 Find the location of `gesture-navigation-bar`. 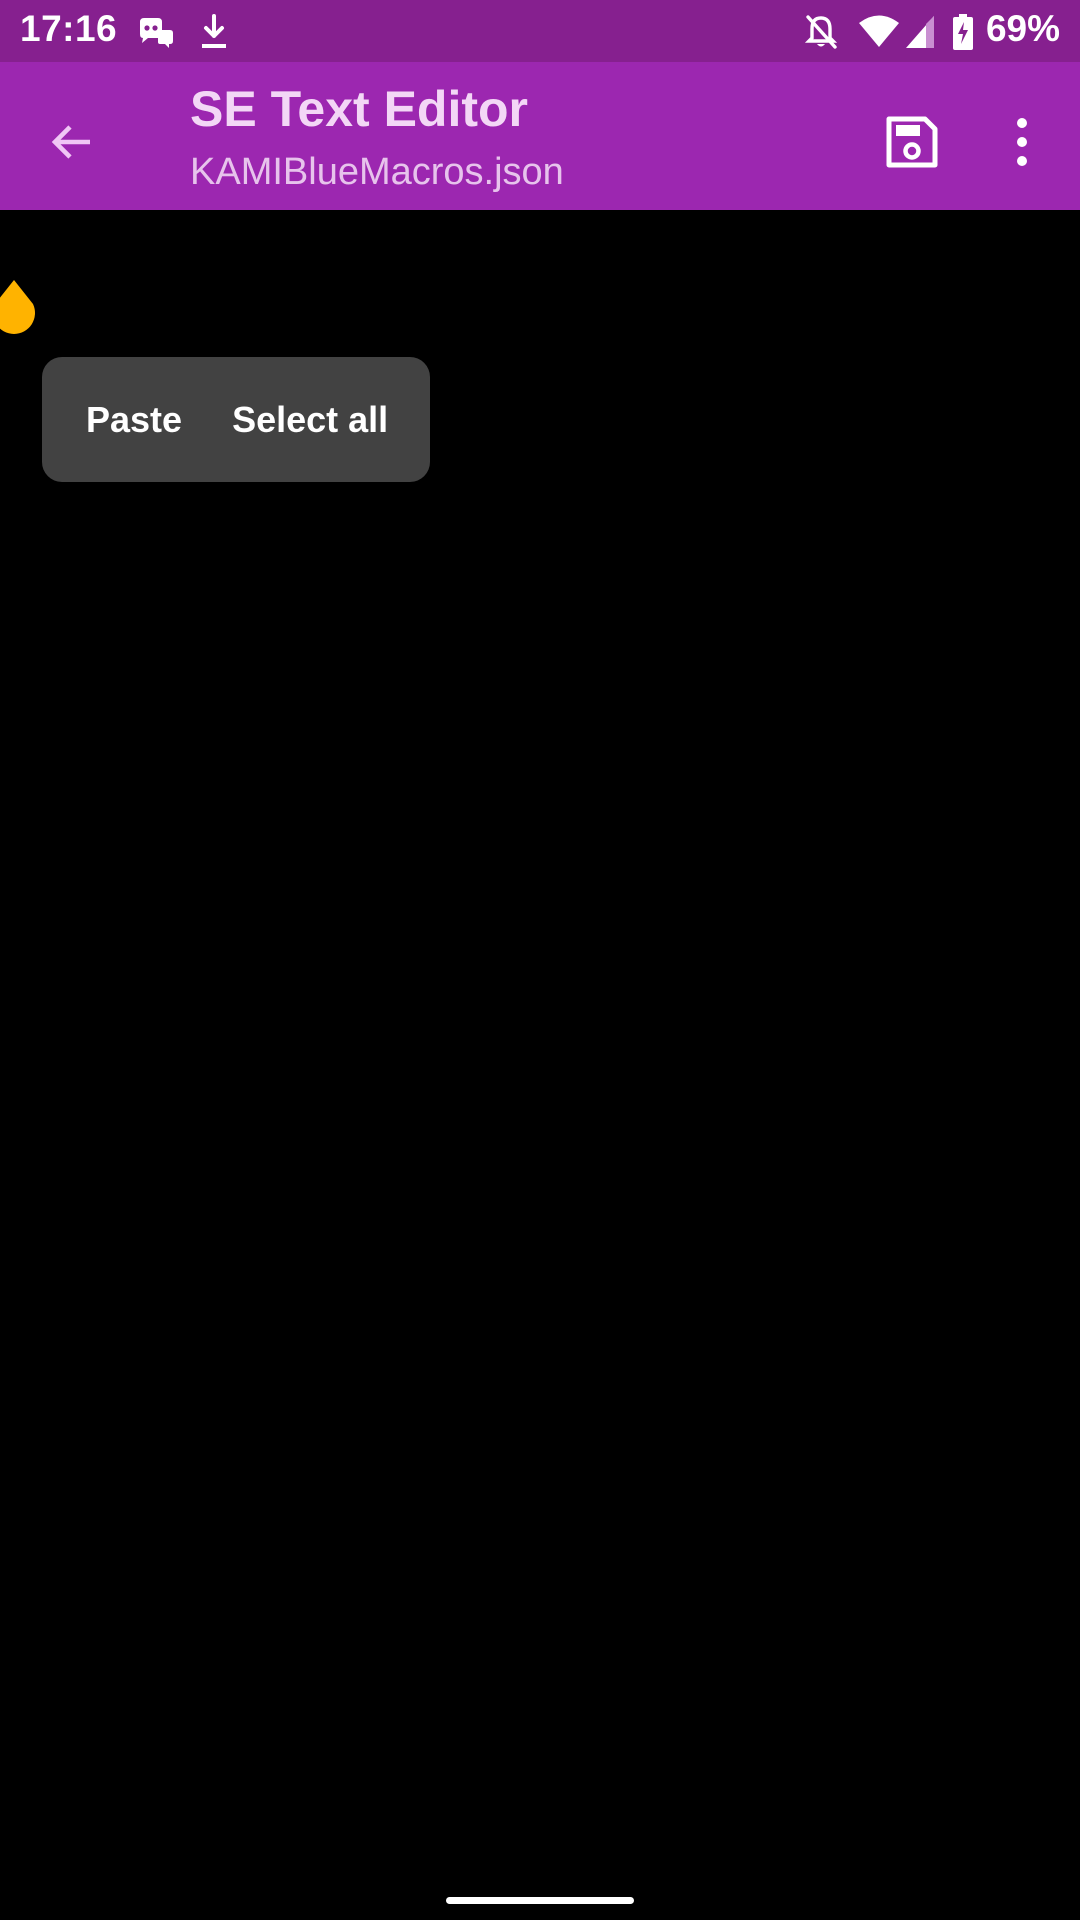

gesture-navigation-bar is located at coordinates (540, 1900).